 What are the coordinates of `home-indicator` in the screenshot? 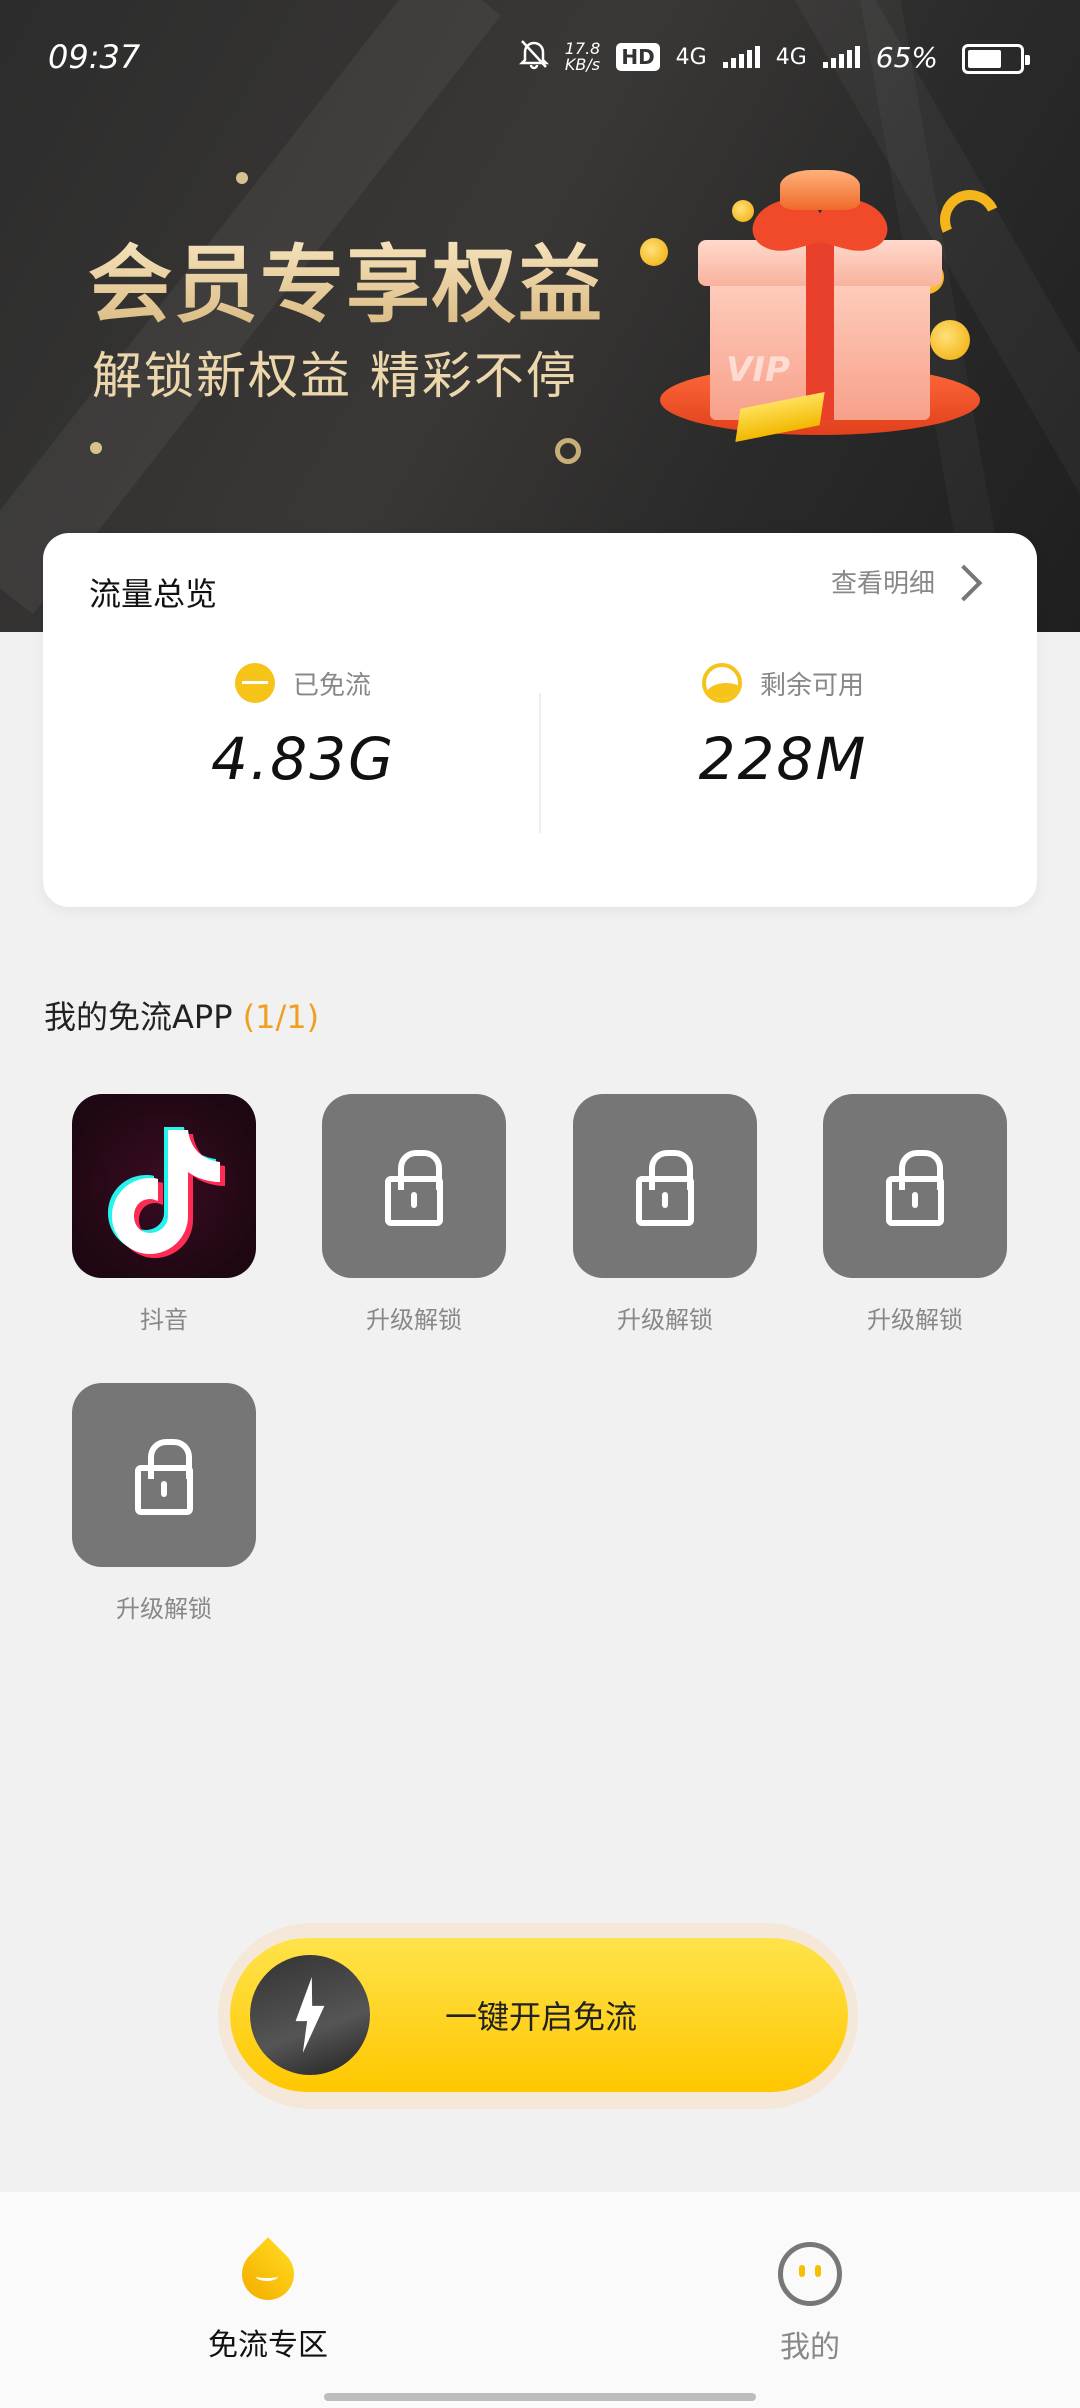 It's located at (540, 2397).